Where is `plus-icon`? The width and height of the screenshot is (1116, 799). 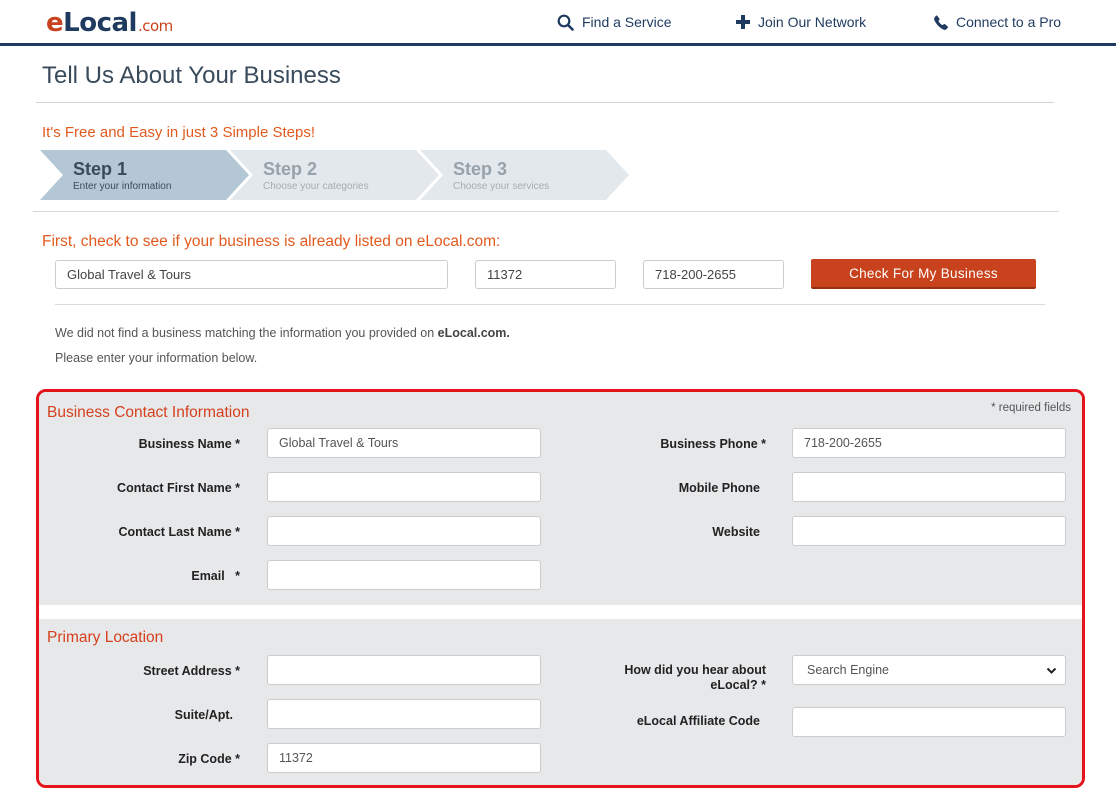 plus-icon is located at coordinates (743, 22).